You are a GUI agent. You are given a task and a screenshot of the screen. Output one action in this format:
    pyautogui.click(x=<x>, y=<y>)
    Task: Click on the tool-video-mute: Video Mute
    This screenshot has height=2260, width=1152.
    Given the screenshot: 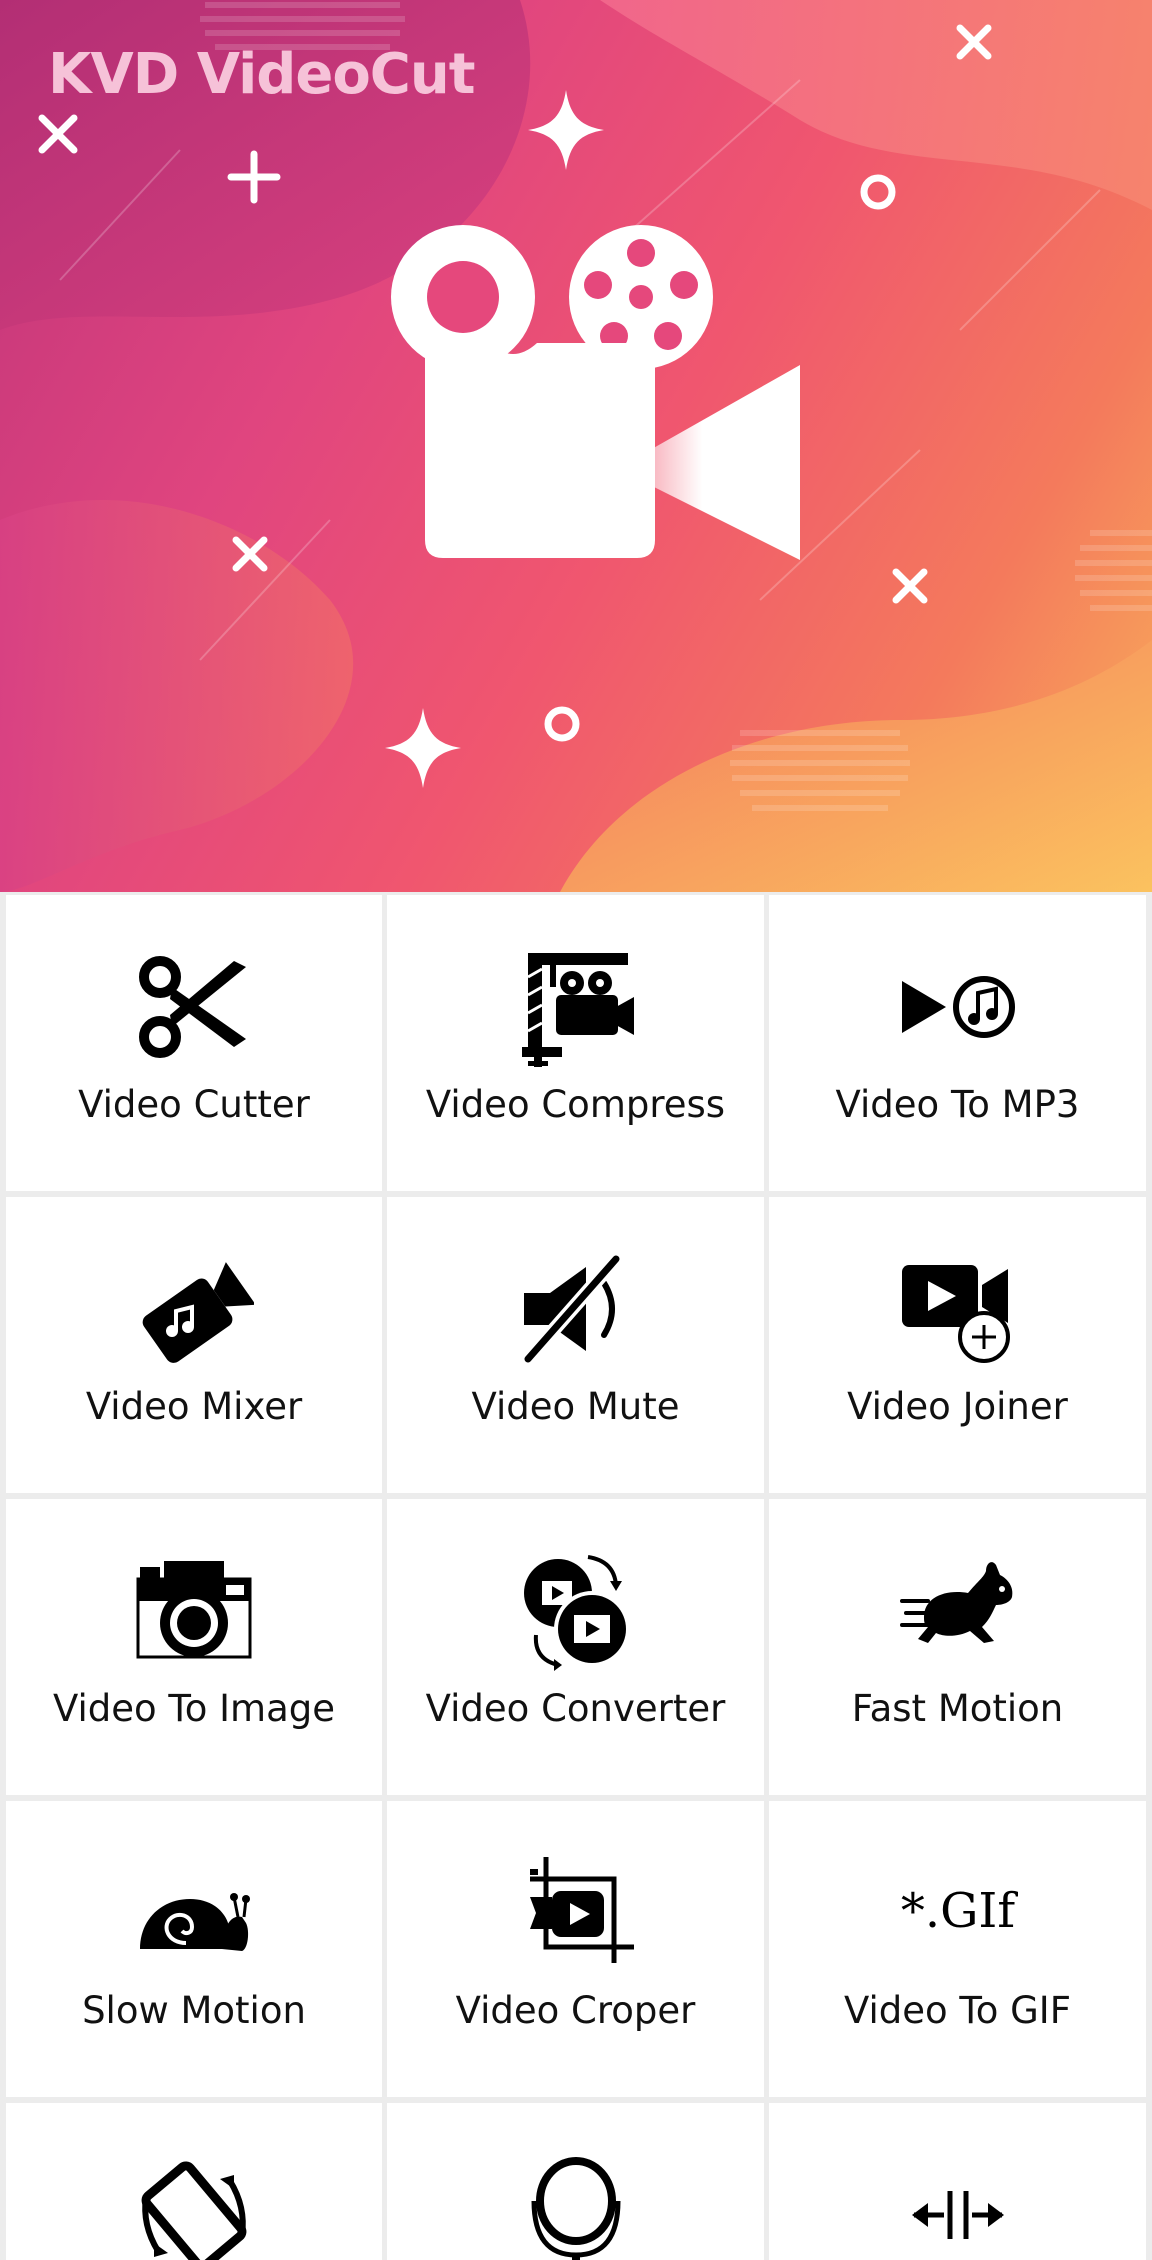 What is the action you would take?
    pyautogui.click(x=575, y=1345)
    